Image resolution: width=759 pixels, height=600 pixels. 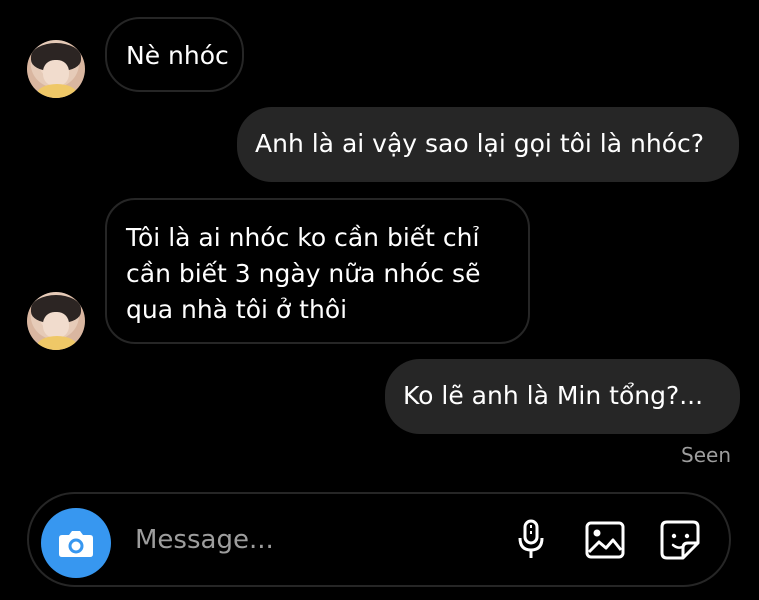 I want to click on message-text: Nè nhóc, so click(x=177, y=55).